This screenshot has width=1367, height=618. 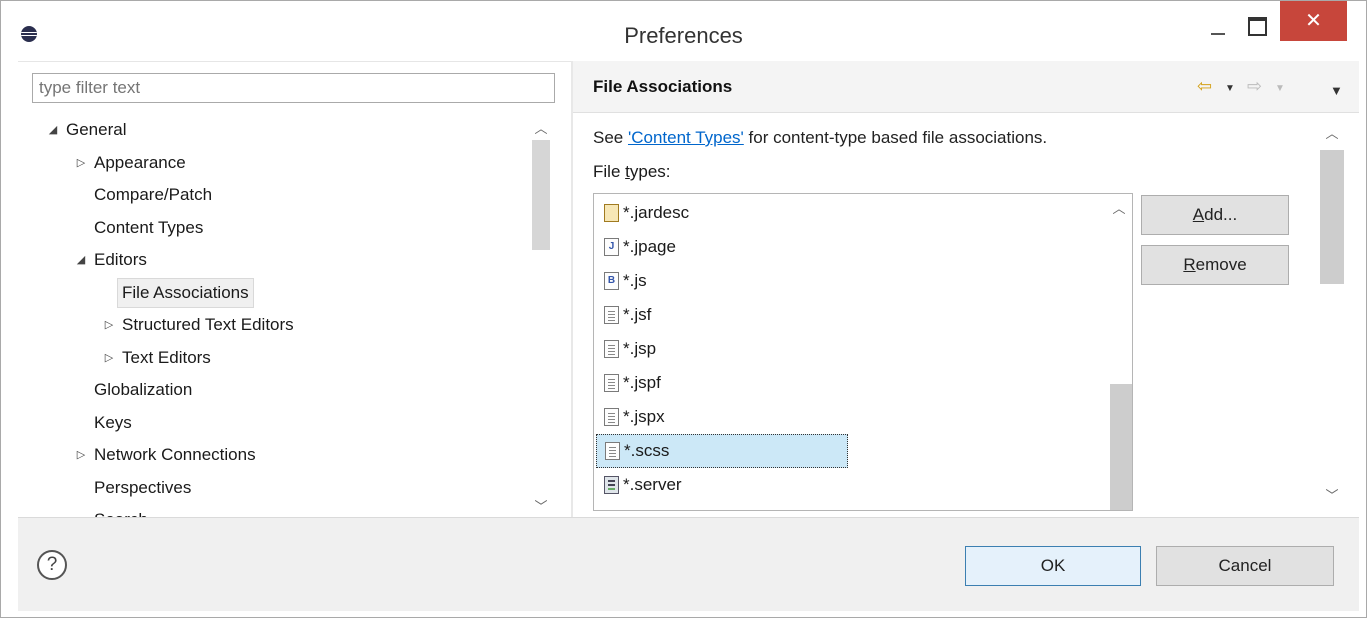 I want to click on list-item: B *.js, so click(x=625, y=281).